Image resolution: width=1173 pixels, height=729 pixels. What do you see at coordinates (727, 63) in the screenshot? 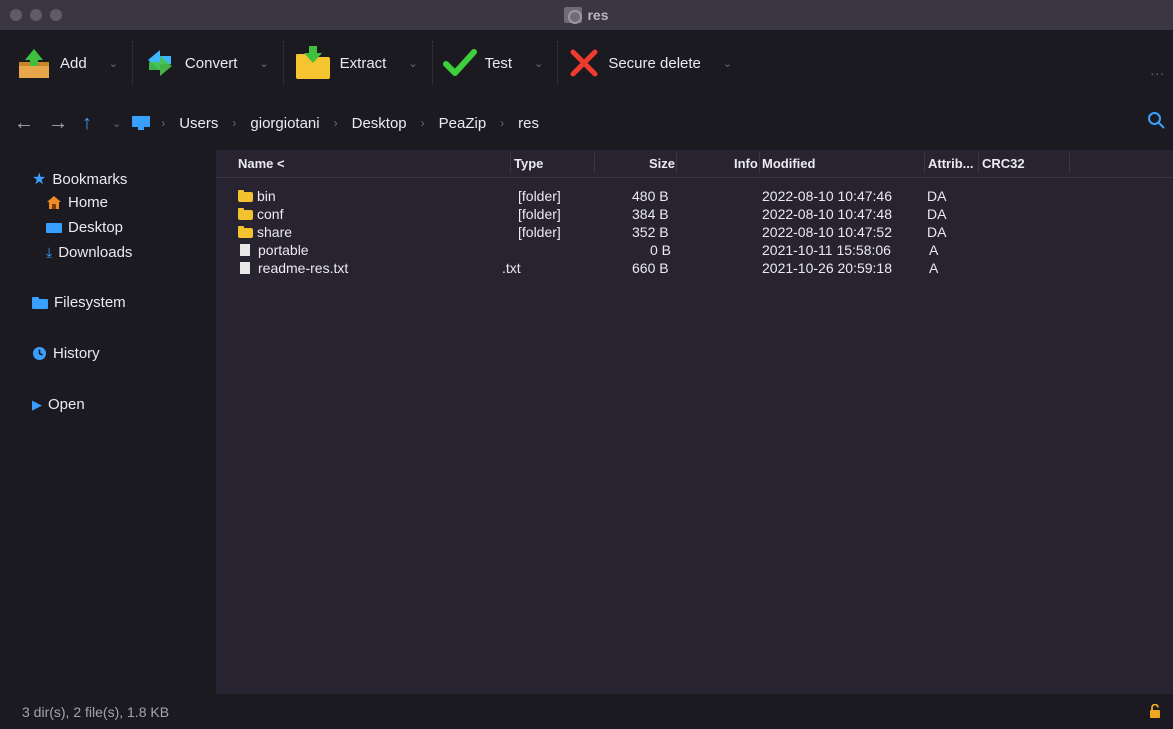
I see `secure-delete-dropdown-icon: ⌄` at bounding box center [727, 63].